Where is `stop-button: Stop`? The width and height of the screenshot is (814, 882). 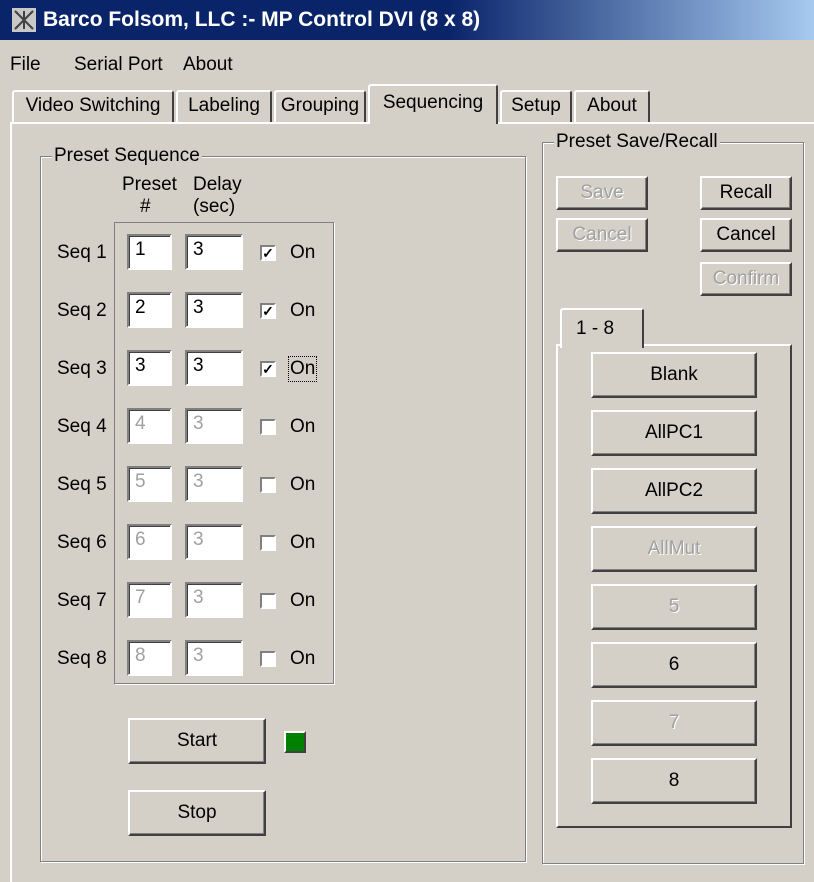
stop-button: Stop is located at coordinates (197, 813).